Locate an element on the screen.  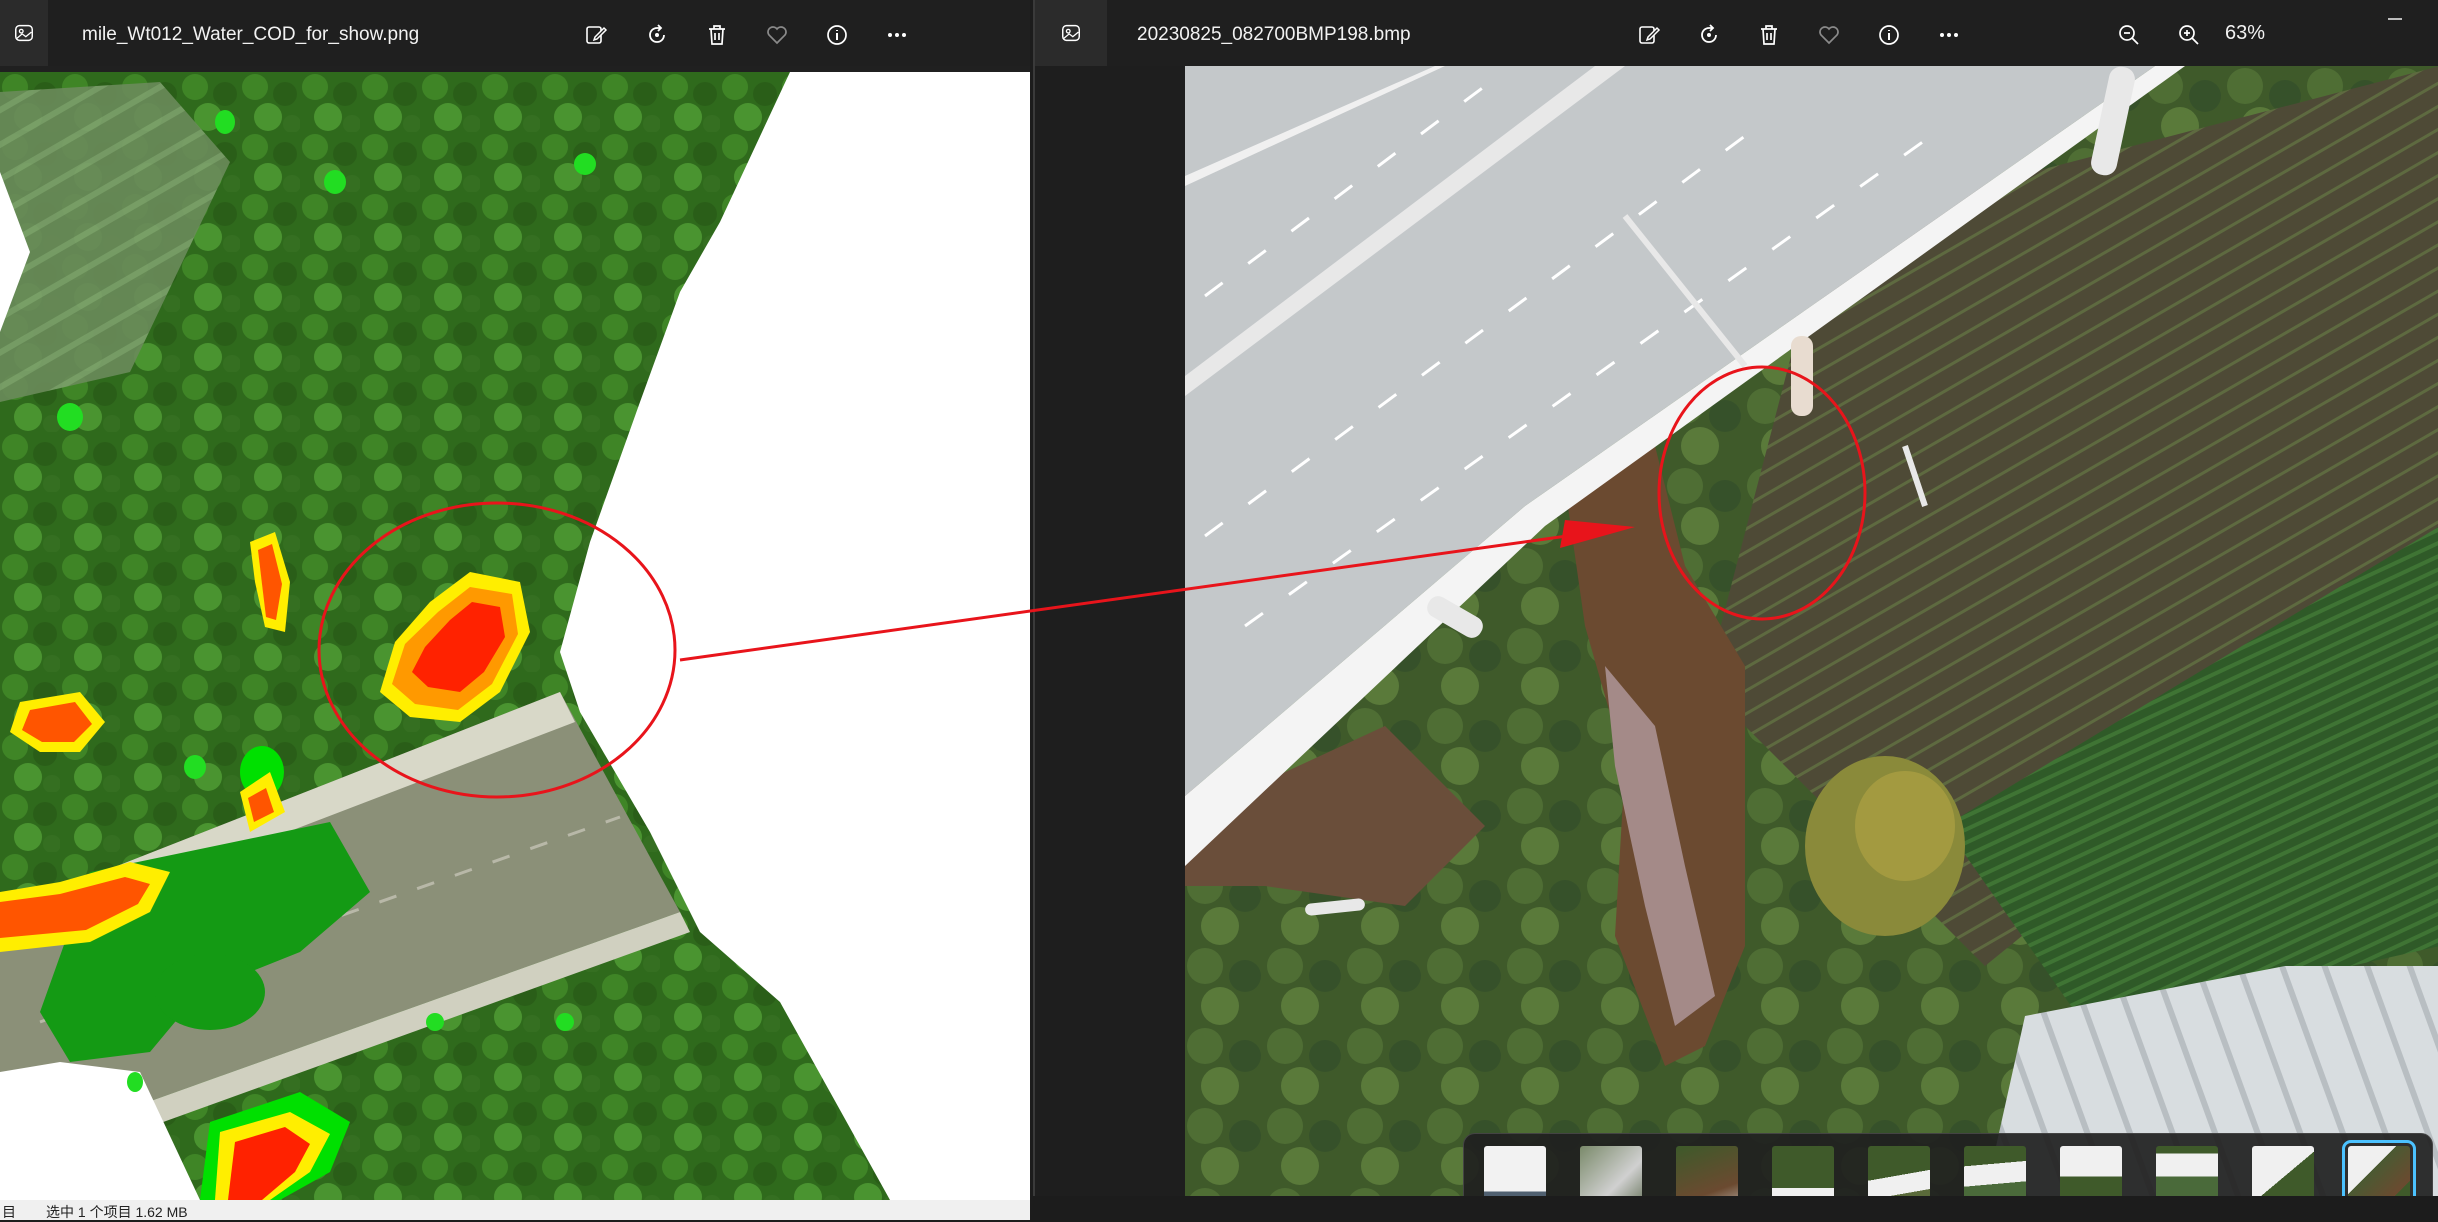
minimize-icon is located at coordinates (2395, 19).